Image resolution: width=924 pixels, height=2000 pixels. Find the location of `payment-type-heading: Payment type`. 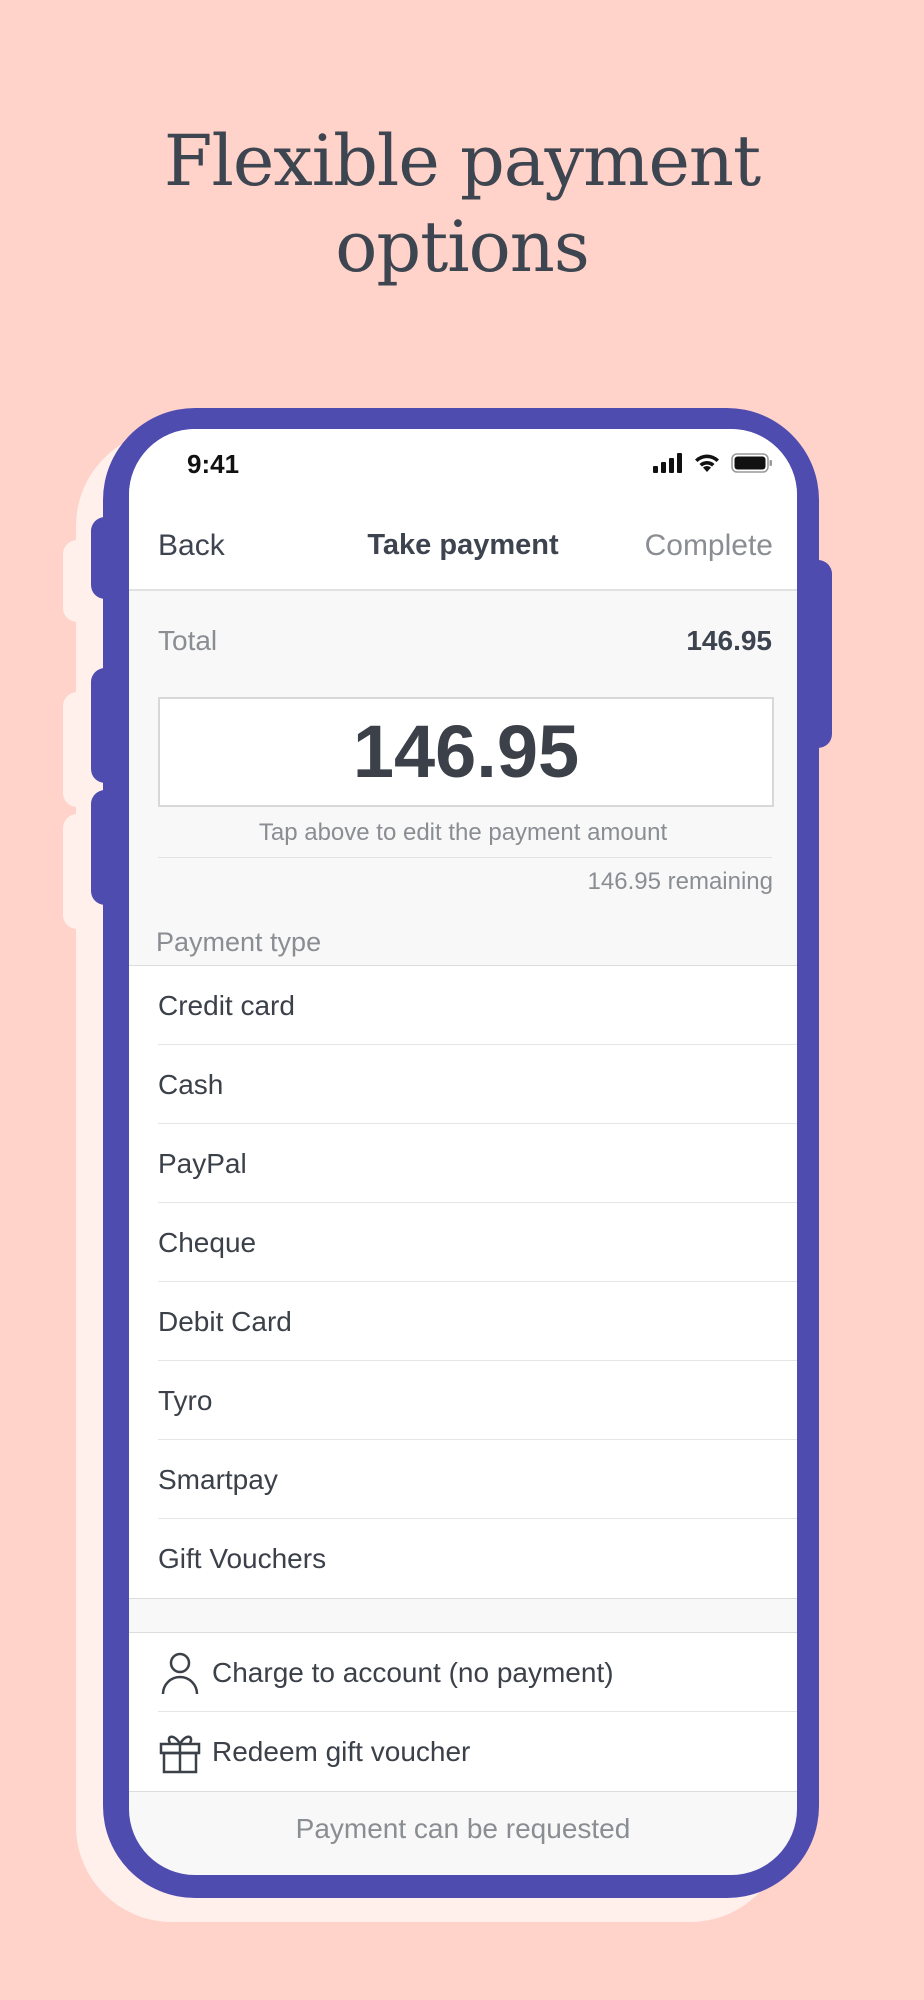

payment-type-heading: Payment type is located at coordinates (239, 942).